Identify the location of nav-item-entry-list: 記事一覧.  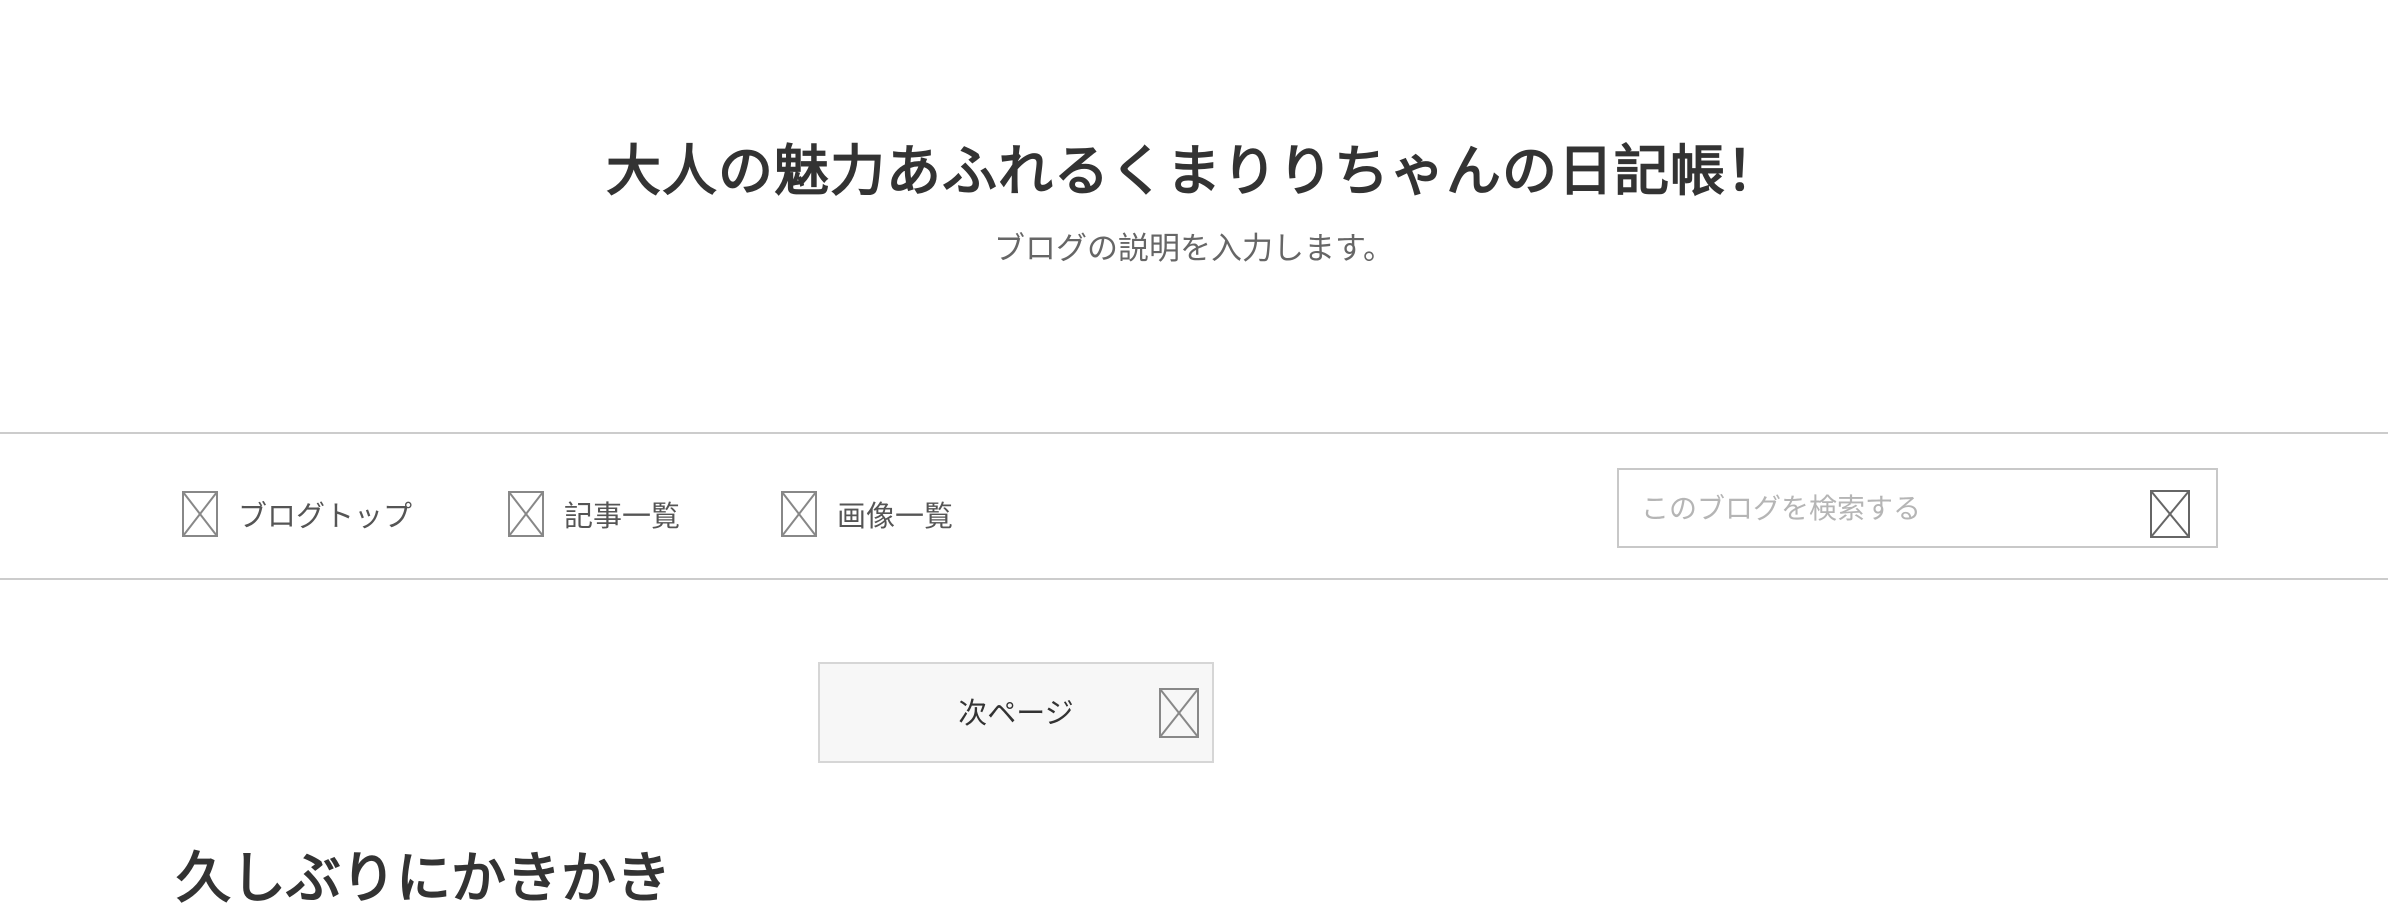
(594, 514).